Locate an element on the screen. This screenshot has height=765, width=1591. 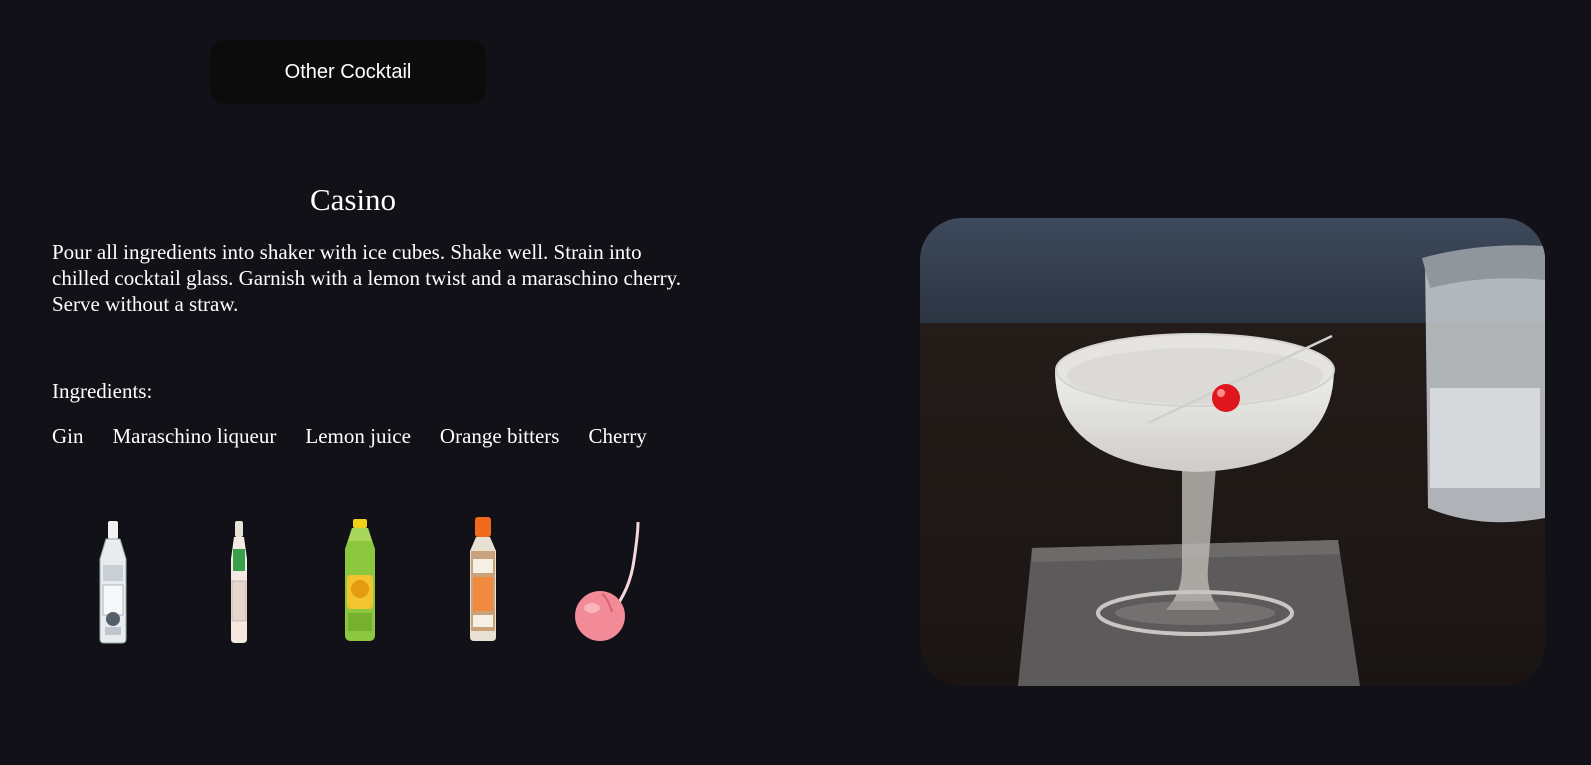
ingredient-name: Gin is located at coordinates (68, 436).